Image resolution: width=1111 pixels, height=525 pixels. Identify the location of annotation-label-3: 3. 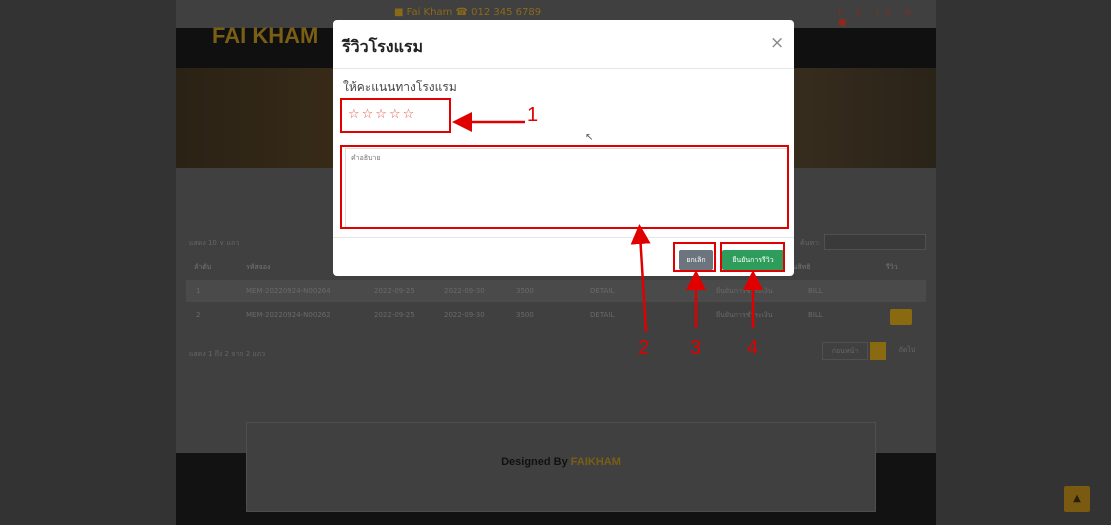
(696, 348).